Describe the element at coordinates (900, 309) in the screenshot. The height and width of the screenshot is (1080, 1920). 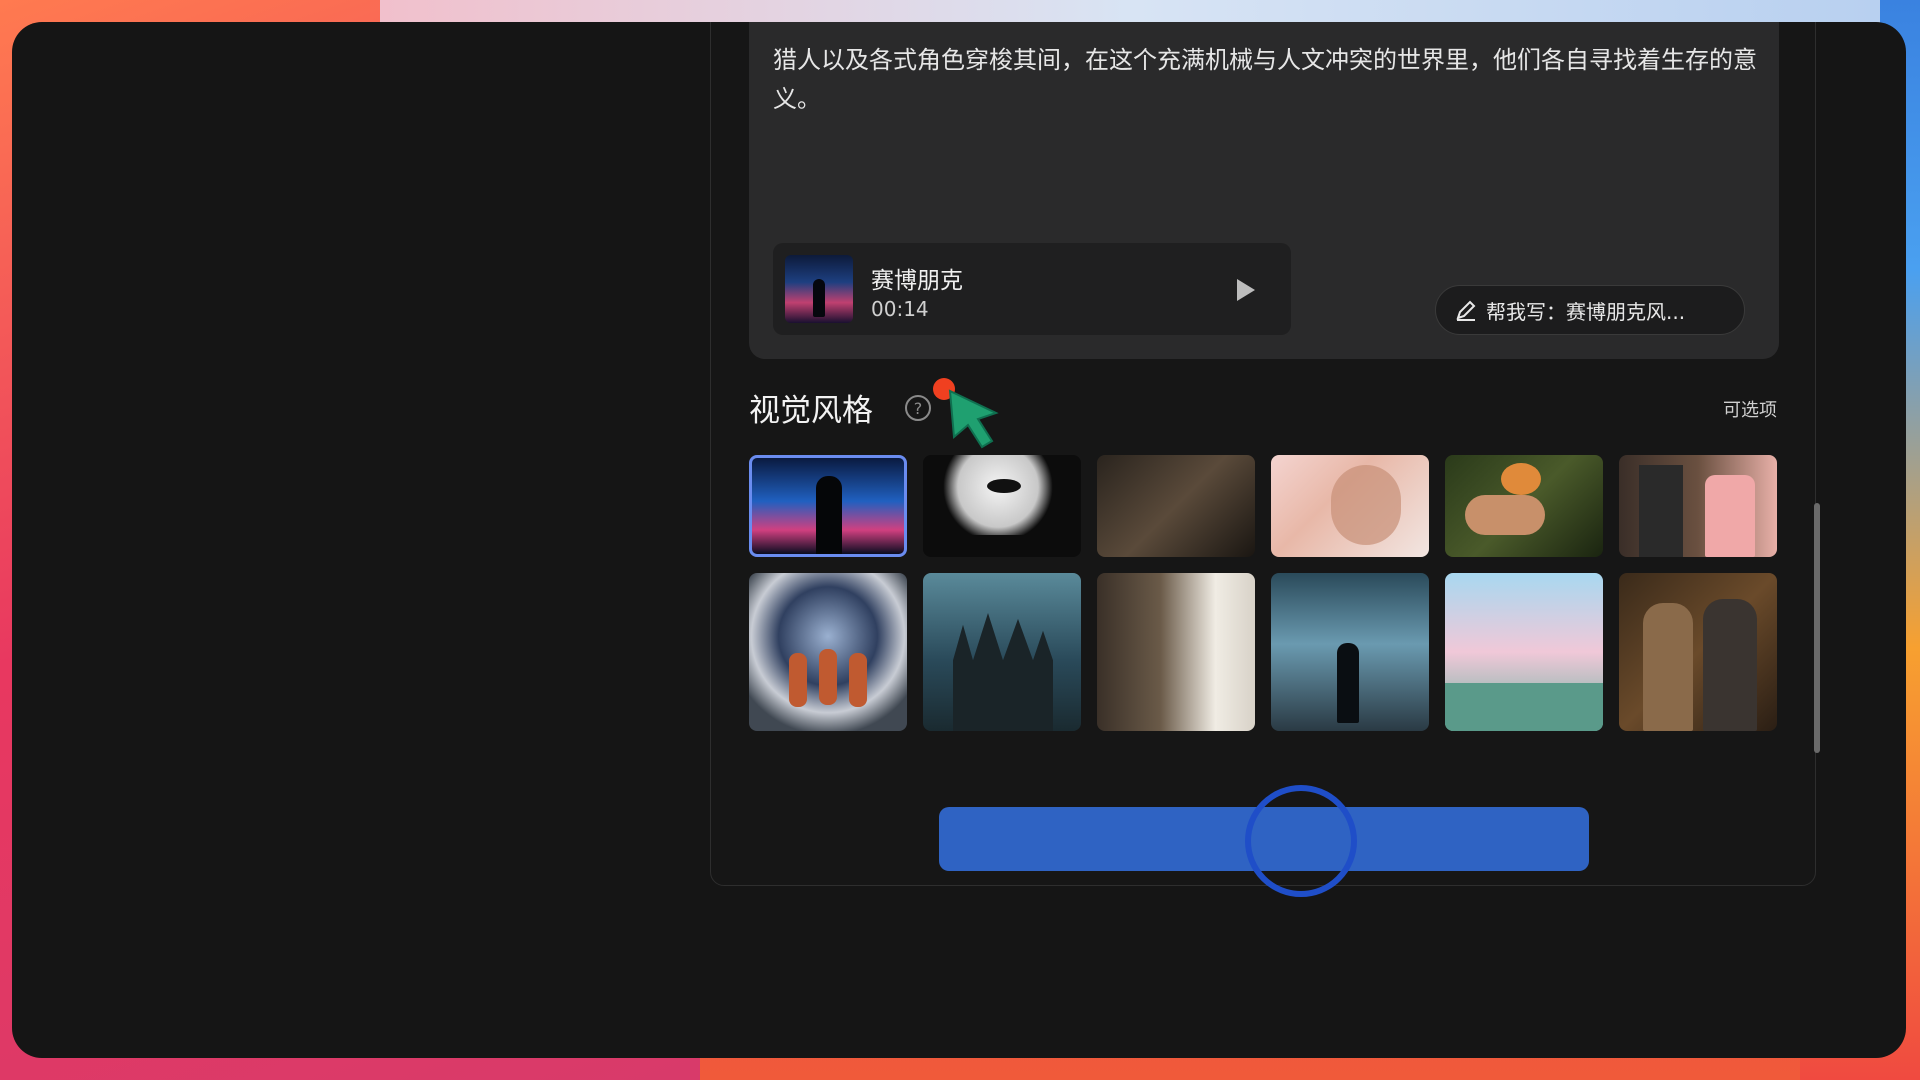
I see `audio-duration: 00:14` at that location.